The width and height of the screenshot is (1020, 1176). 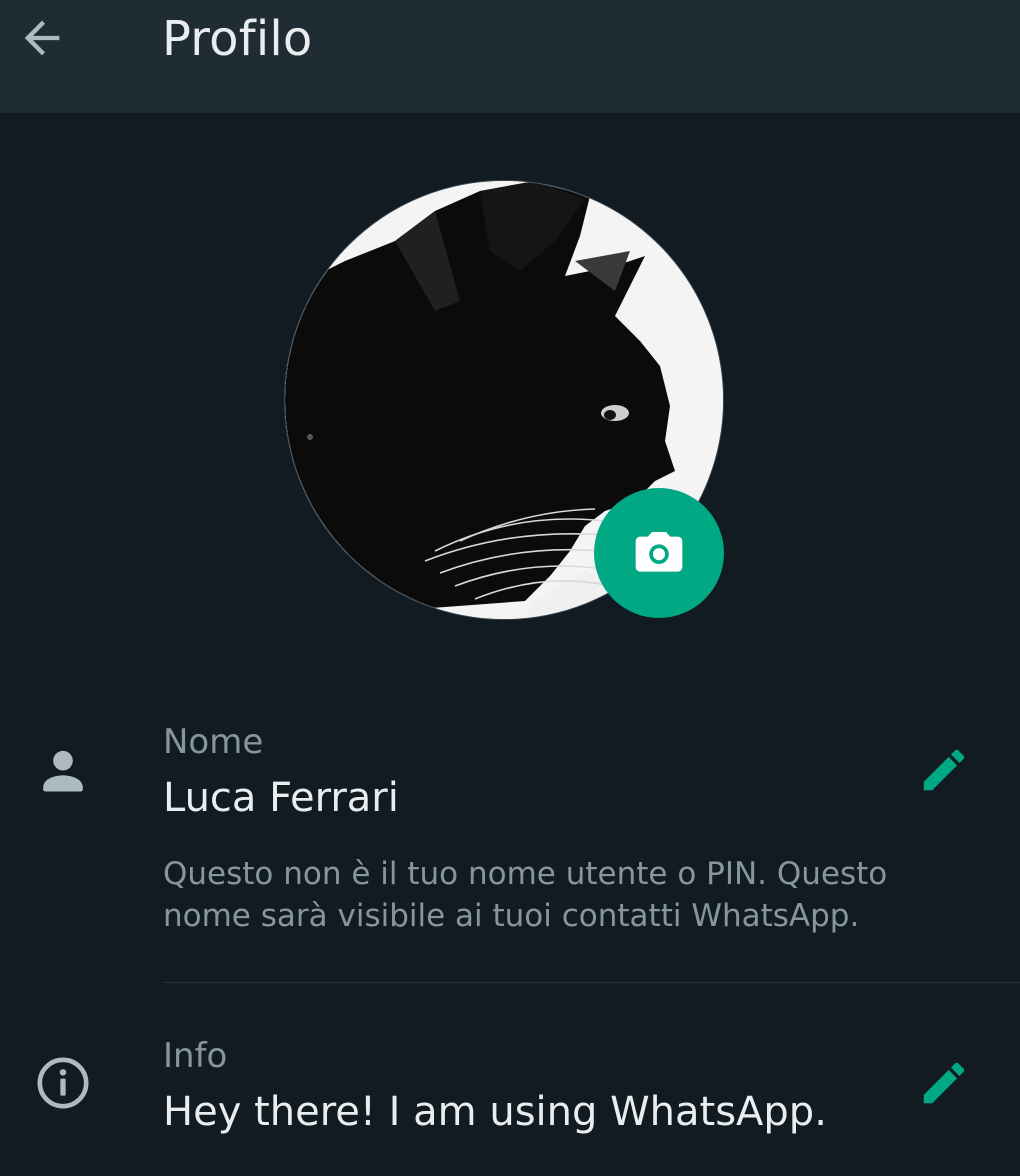 What do you see at coordinates (63, 770) in the screenshot?
I see `person-icon` at bounding box center [63, 770].